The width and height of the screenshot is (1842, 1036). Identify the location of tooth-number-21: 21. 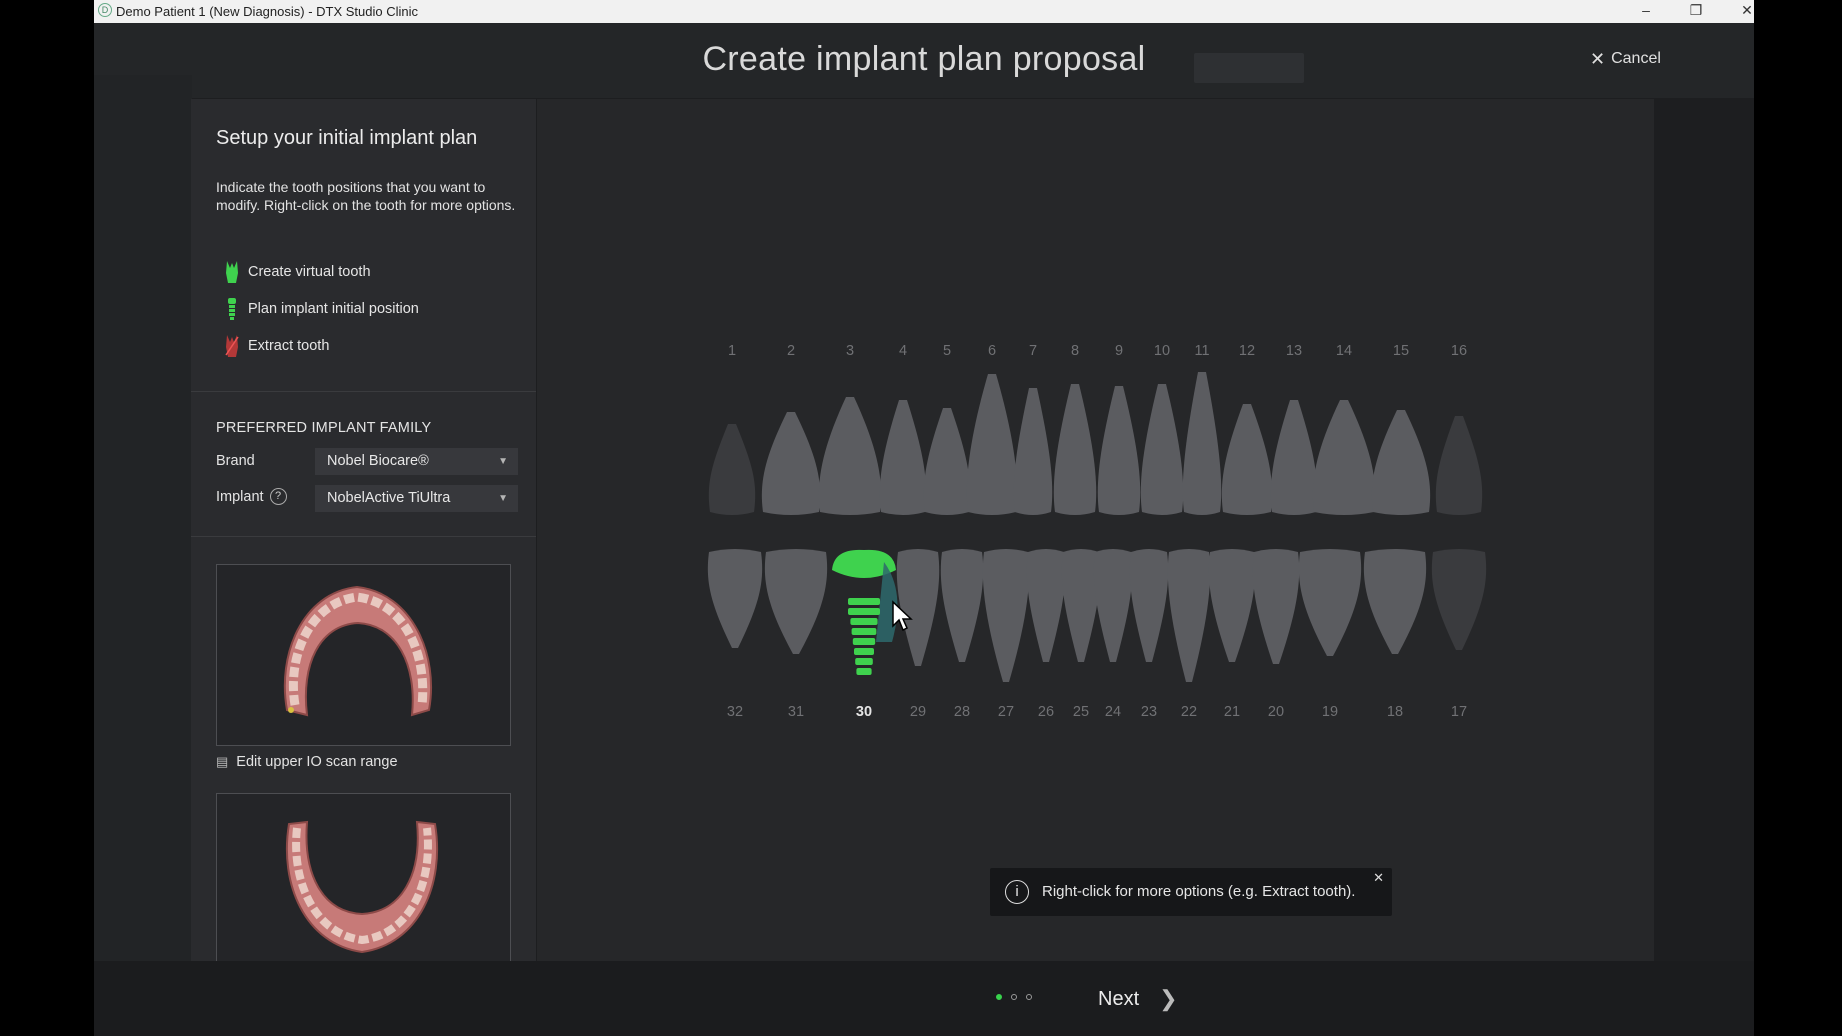
(1232, 712).